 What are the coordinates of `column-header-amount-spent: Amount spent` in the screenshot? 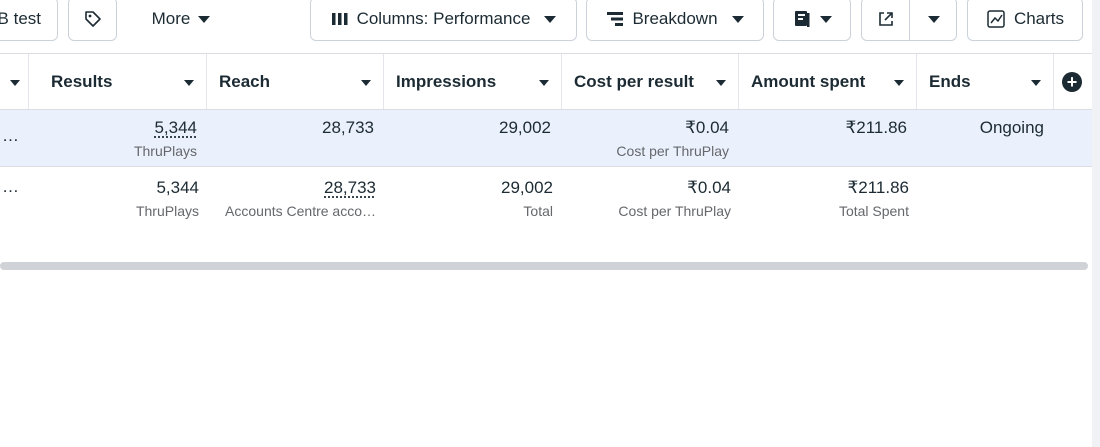 It's located at (828, 81).